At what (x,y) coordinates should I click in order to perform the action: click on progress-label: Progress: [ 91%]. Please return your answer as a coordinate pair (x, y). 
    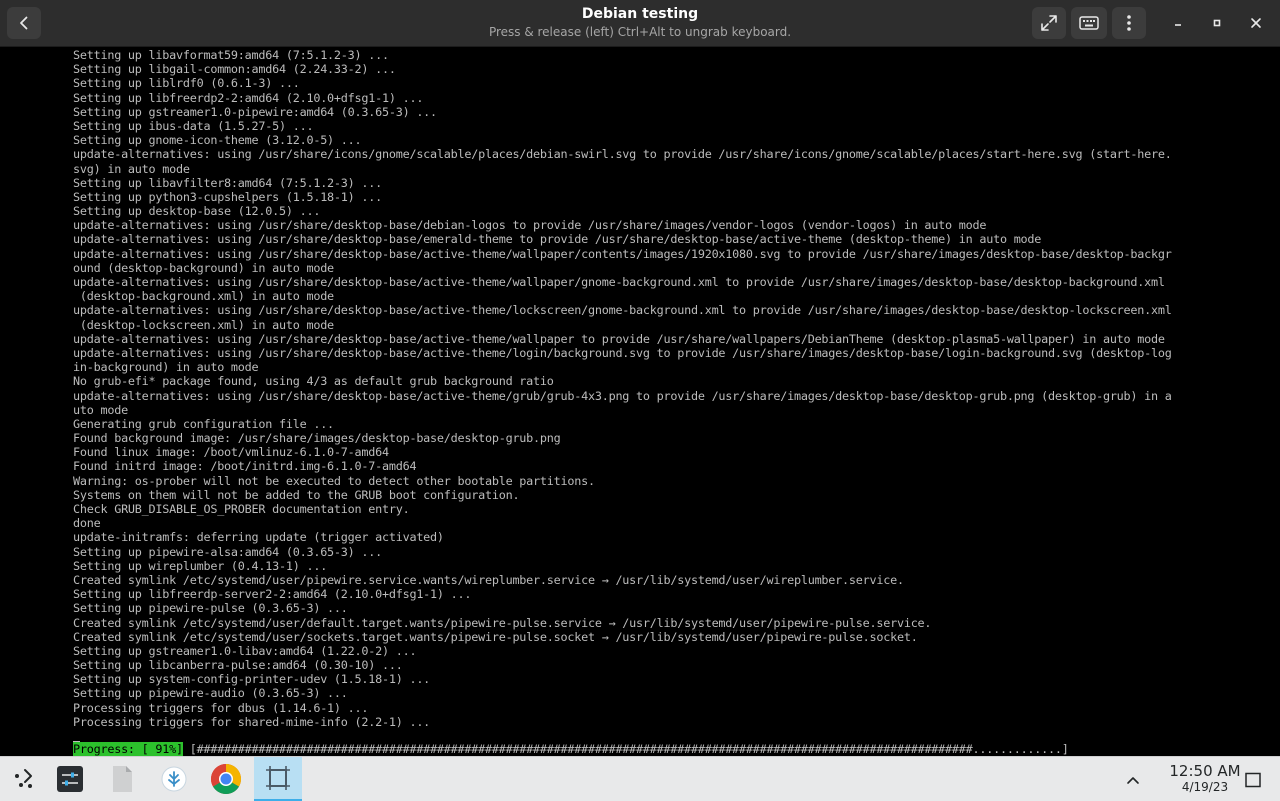
    Looking at the image, I should click on (128, 749).